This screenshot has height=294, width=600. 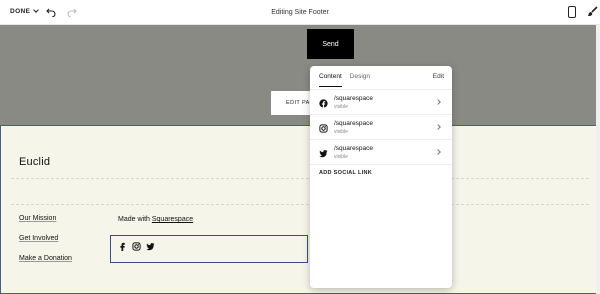 What do you see at coordinates (330, 80) in the screenshot?
I see `tab-content: Content` at bounding box center [330, 80].